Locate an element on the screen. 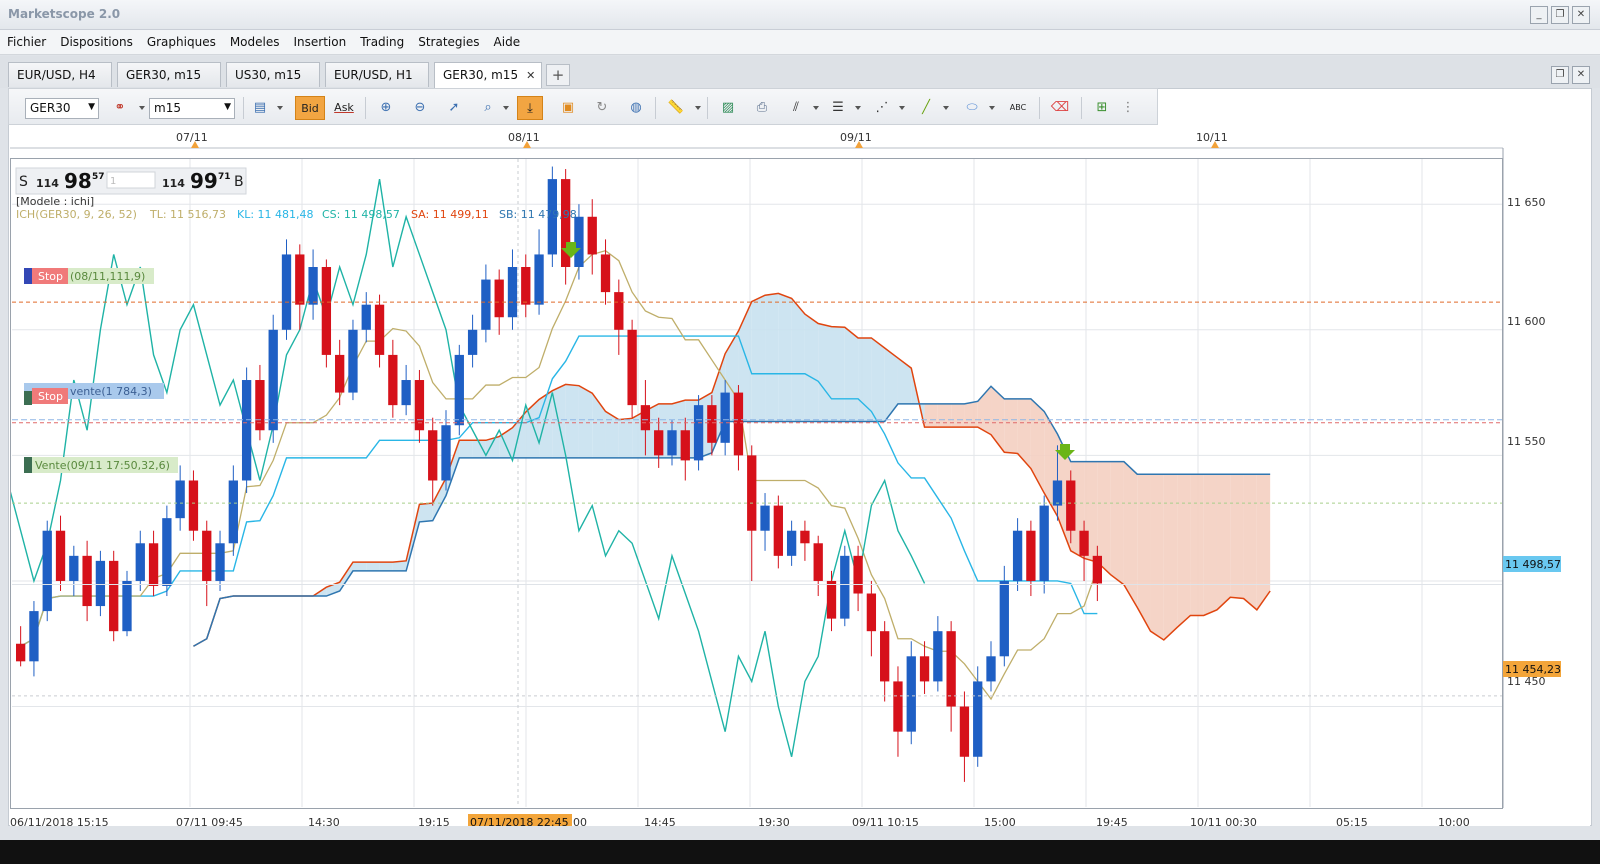 The width and height of the screenshot is (1600, 864). tab-eurusd-h1: EUR/USD, H1 is located at coordinates (377, 74).